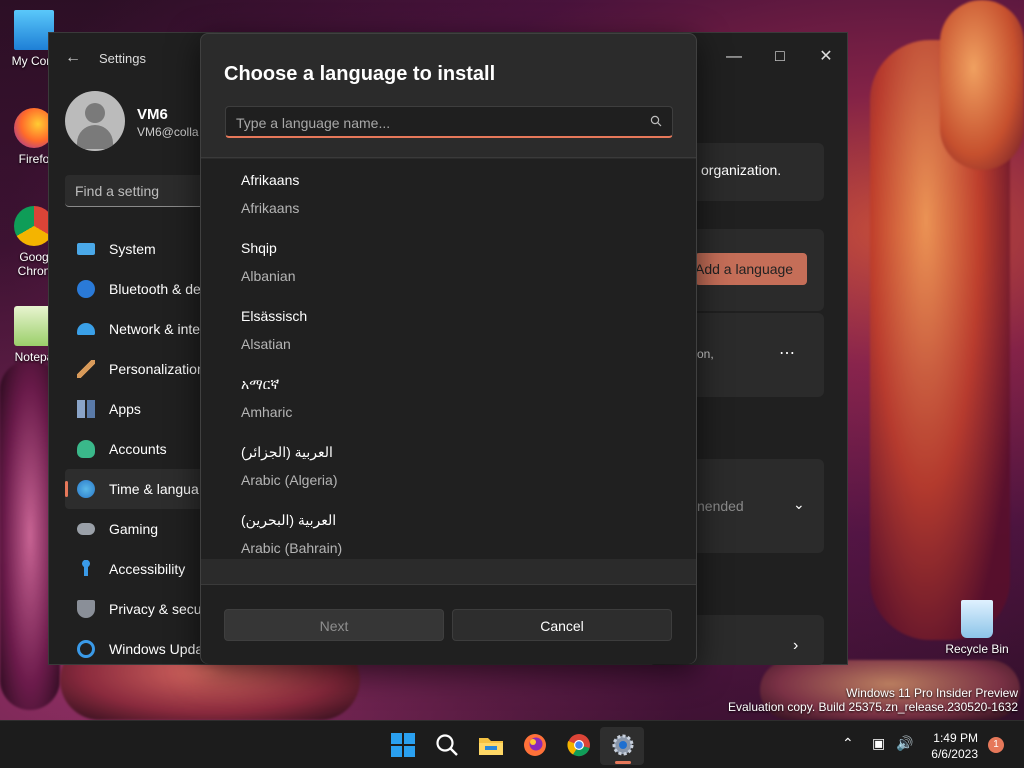 This screenshot has height=768, width=1024. What do you see at coordinates (623, 745) in the screenshot?
I see `settings-icon` at bounding box center [623, 745].